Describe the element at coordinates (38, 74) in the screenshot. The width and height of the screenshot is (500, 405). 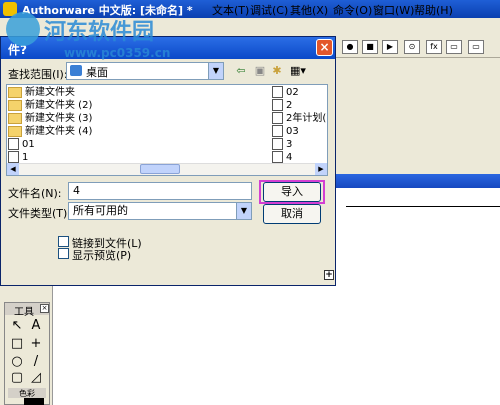
I see `look-in-label: 查找范围(I):` at that location.